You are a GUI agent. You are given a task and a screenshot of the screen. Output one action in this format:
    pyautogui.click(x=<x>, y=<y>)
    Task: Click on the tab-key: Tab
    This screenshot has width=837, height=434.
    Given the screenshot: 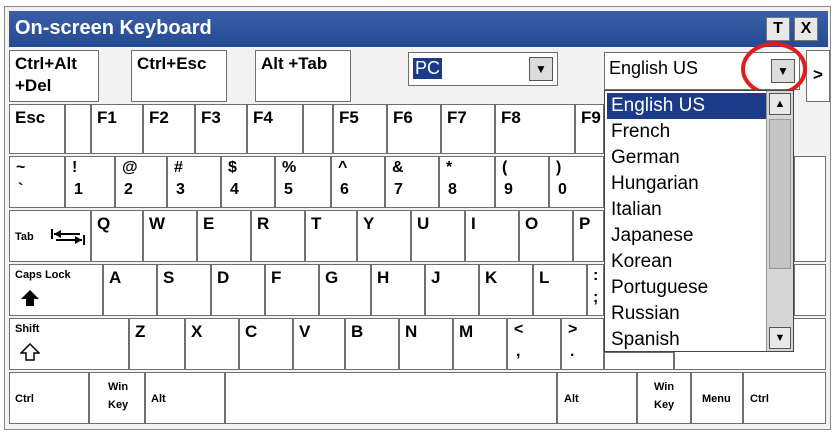 What is the action you would take?
    pyautogui.click(x=50, y=236)
    